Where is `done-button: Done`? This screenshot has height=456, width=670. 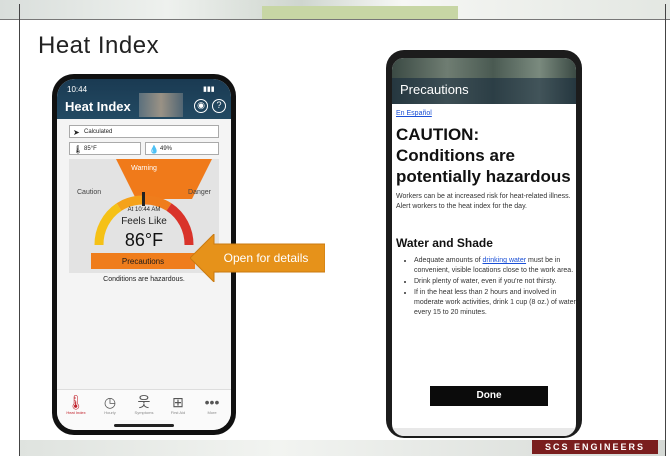 done-button: Done is located at coordinates (489, 396).